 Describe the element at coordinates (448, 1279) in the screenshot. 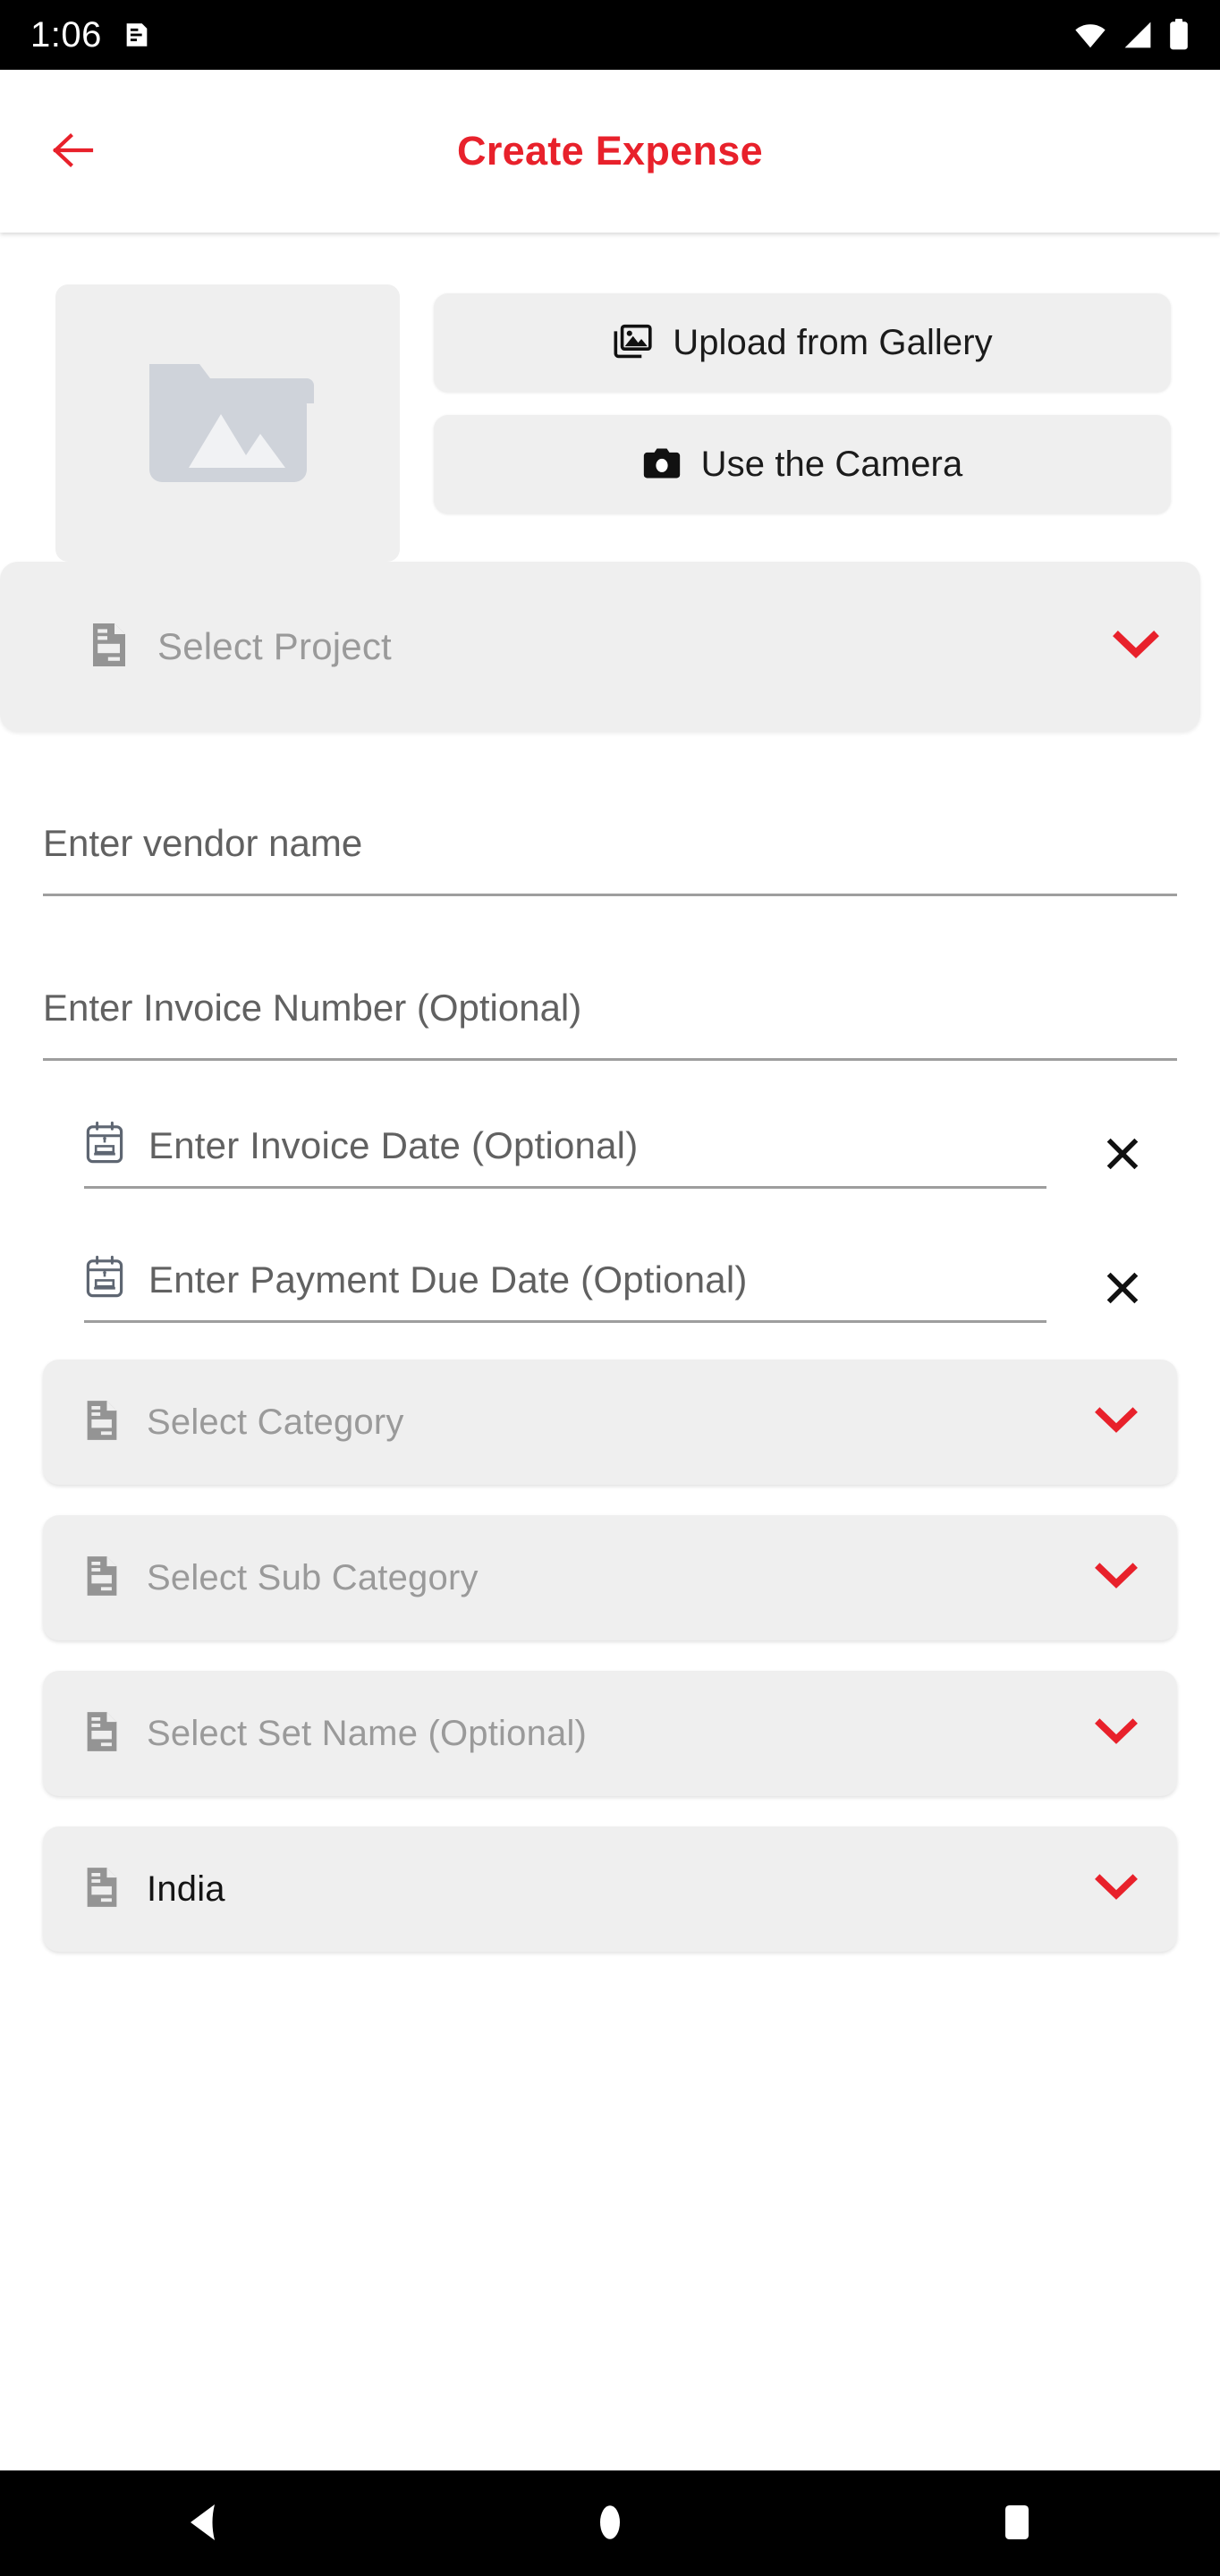

I see `payment-due-date-label: Enter Payment Due Date (Optional)` at that location.